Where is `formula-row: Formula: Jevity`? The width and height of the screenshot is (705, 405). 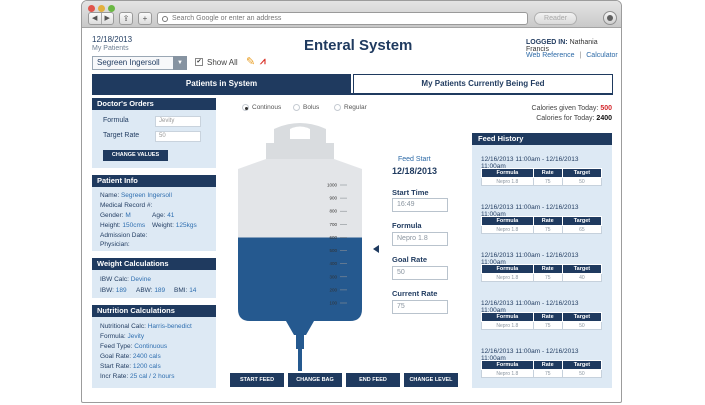
formula-row: Formula: Jevity is located at coordinates (122, 336).